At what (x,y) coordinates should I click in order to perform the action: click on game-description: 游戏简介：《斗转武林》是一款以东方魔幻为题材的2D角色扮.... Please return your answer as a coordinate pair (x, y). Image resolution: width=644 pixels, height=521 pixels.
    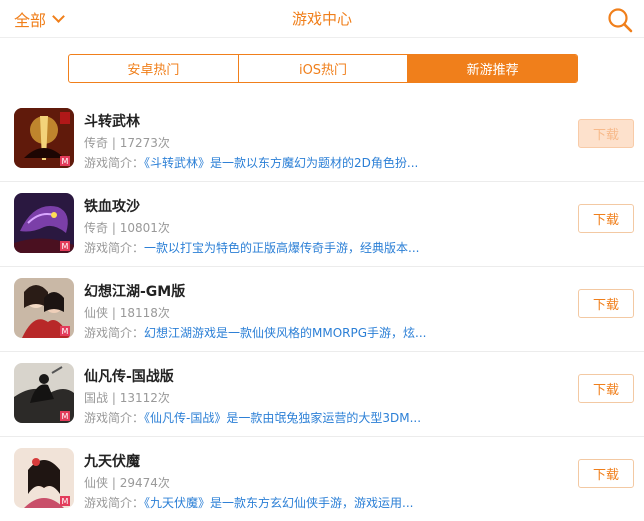
    Looking at the image, I should click on (294, 162).